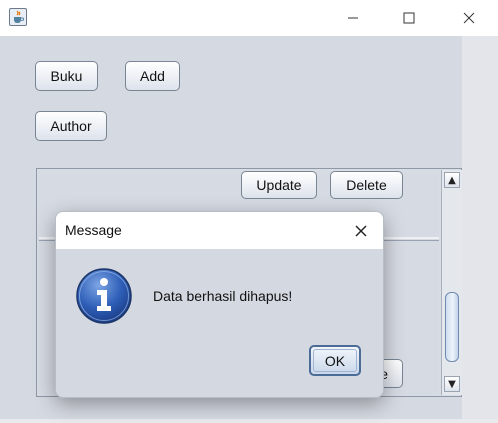 The image size is (498, 423). I want to click on vertical-scrollbar: ▲ ▼, so click(451, 282).